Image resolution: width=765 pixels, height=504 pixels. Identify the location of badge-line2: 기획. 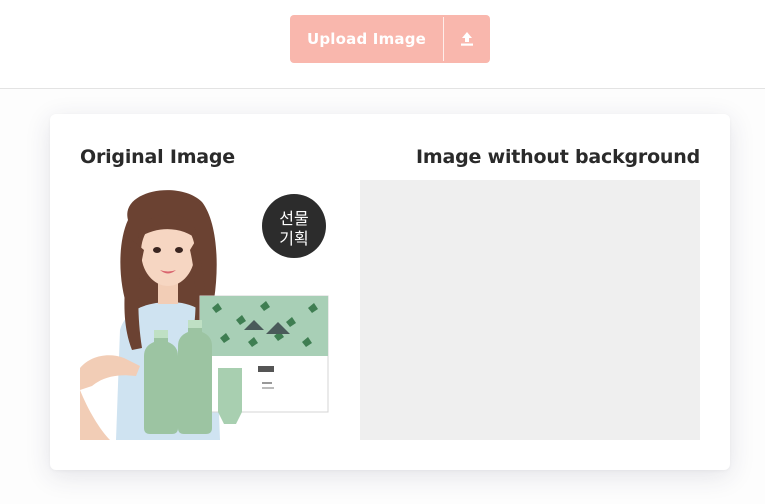
(293, 238).